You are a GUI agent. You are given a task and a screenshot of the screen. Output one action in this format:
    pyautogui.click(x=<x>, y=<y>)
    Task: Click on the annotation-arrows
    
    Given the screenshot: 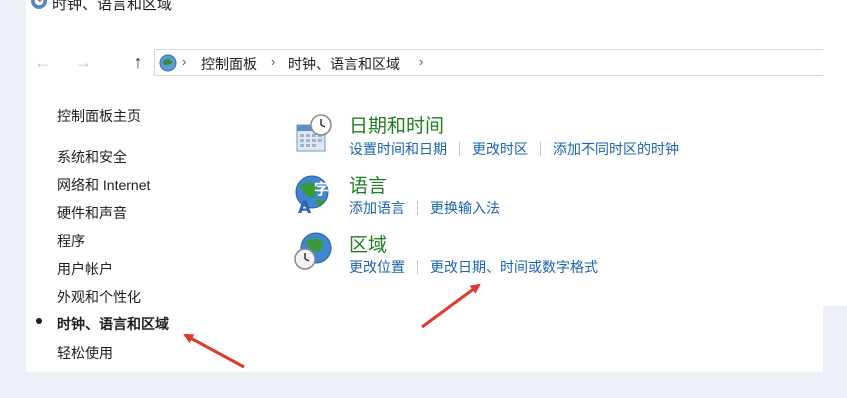 What is the action you would take?
    pyautogui.click(x=332, y=326)
    